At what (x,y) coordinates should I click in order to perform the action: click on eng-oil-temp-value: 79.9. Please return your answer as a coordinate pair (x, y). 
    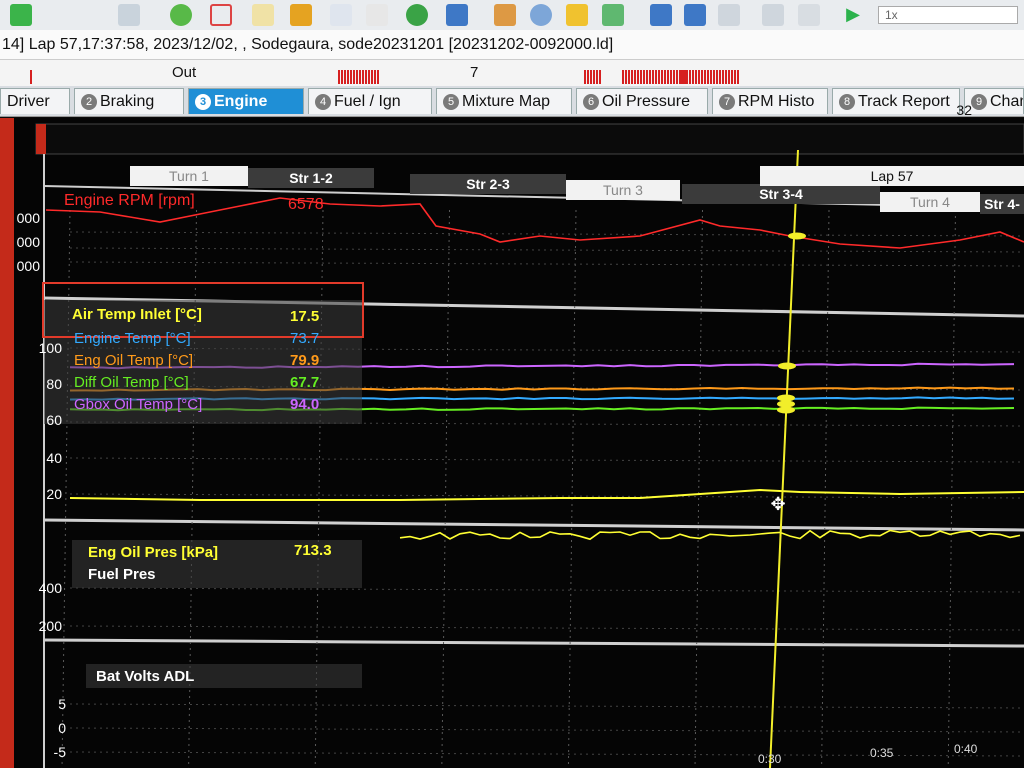
    Looking at the image, I should click on (305, 360).